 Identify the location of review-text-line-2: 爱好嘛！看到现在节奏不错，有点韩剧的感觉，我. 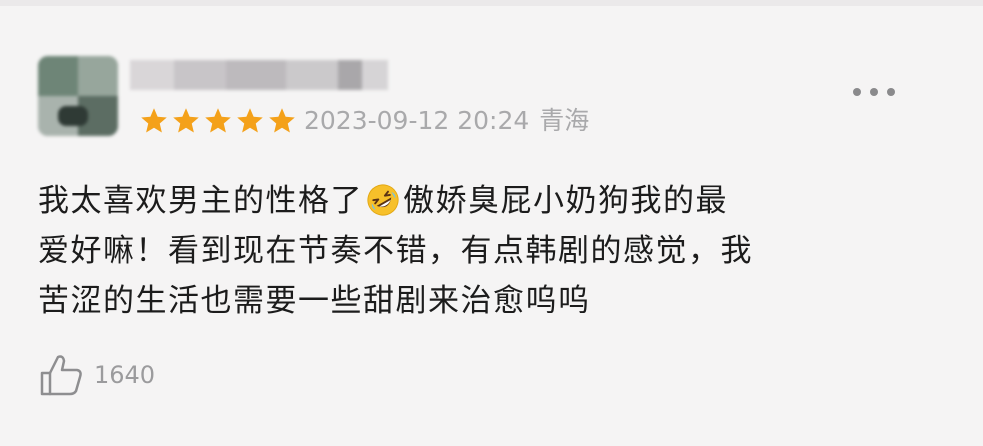
(395, 251).